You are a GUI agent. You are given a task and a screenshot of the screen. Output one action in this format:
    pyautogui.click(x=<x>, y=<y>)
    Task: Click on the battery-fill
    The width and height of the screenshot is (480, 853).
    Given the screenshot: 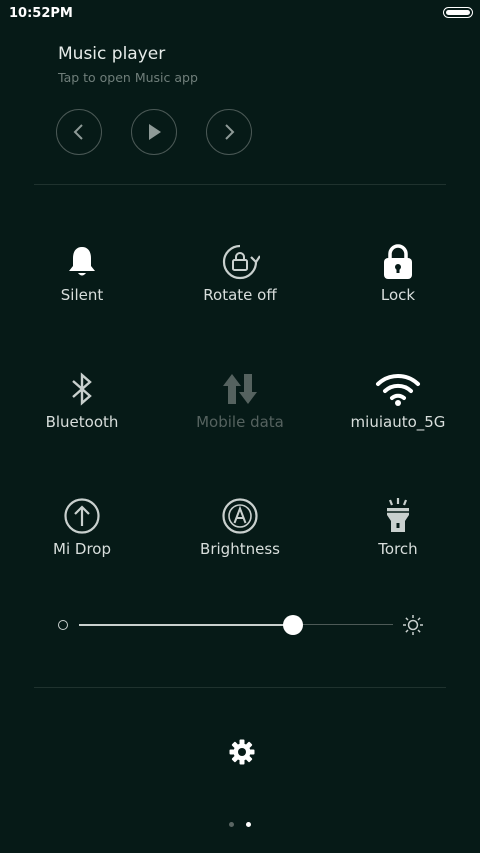 What is the action you would take?
    pyautogui.click(x=458, y=12)
    